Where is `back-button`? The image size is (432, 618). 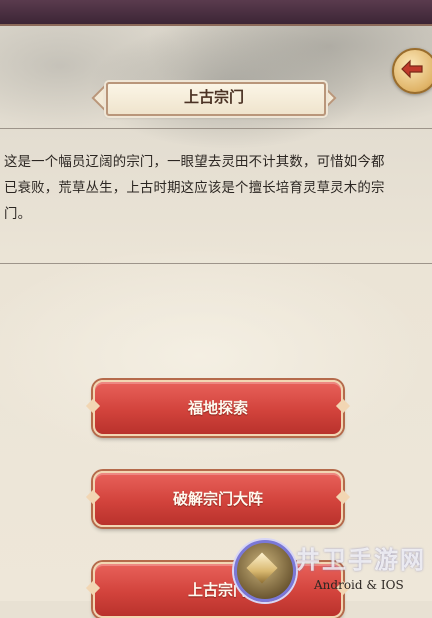 back-button is located at coordinates (412, 71).